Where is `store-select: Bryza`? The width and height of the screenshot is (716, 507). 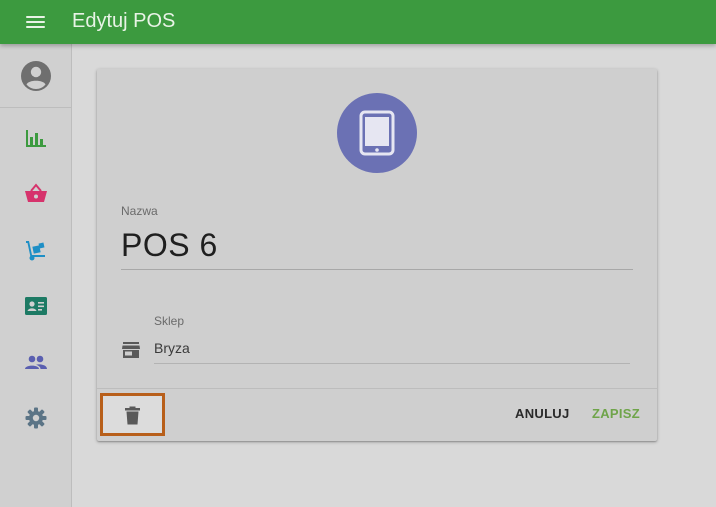 store-select: Bryza is located at coordinates (172, 348).